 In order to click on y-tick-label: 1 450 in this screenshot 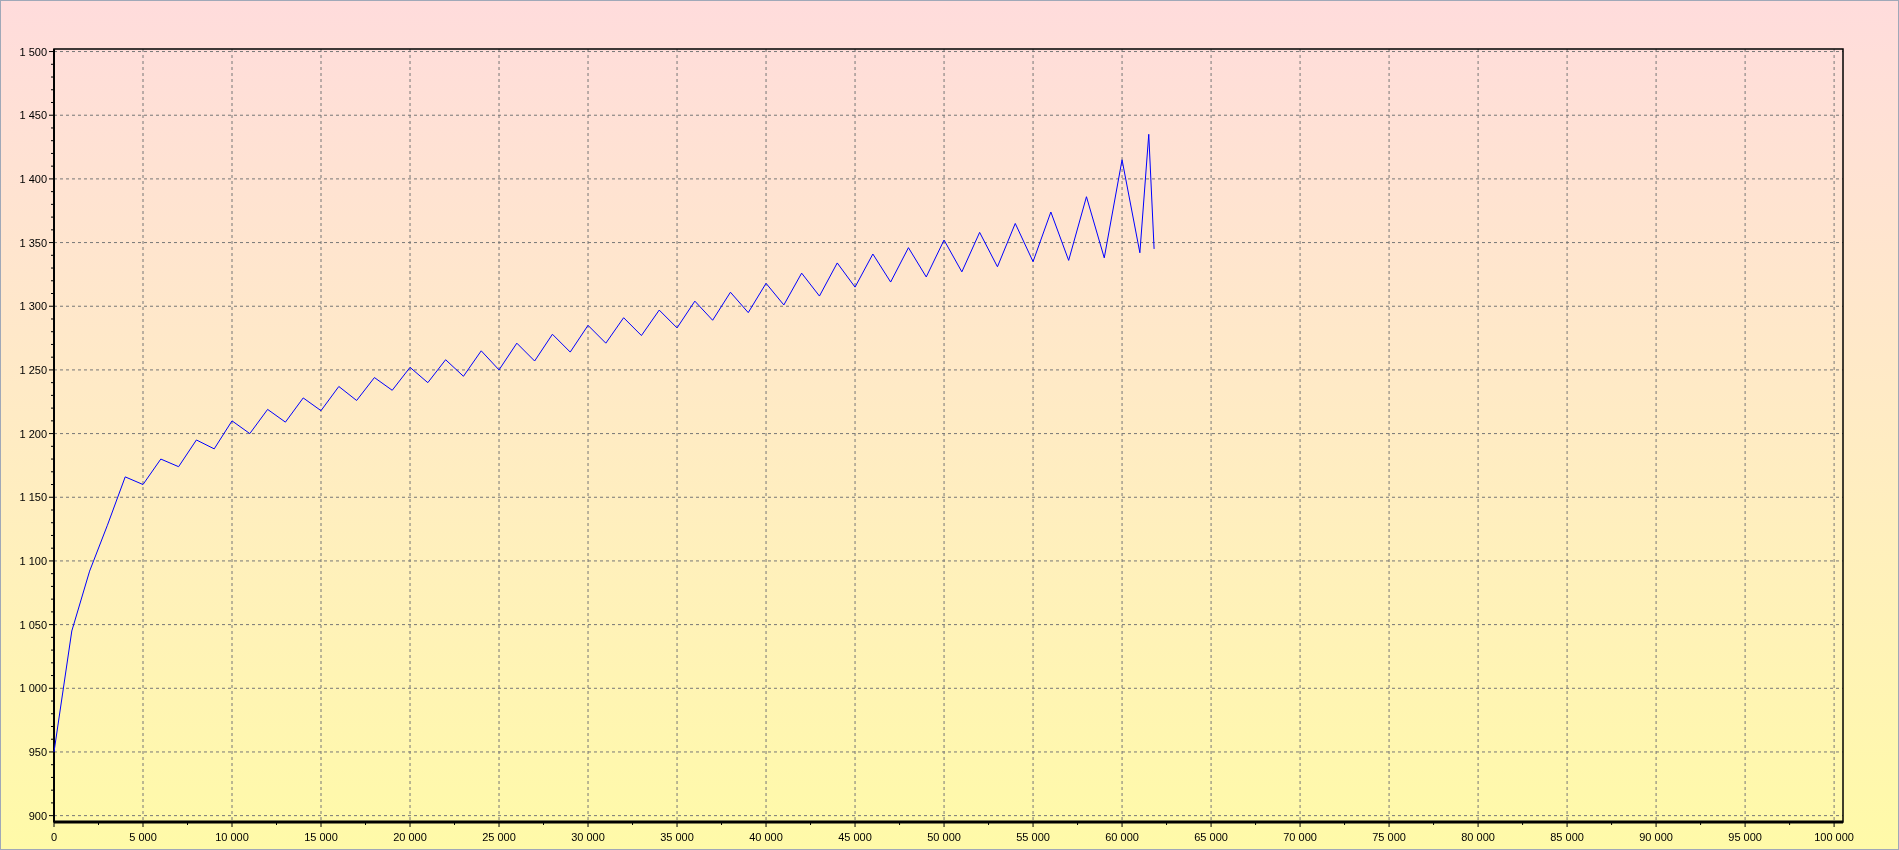, I will do `click(33, 115)`.